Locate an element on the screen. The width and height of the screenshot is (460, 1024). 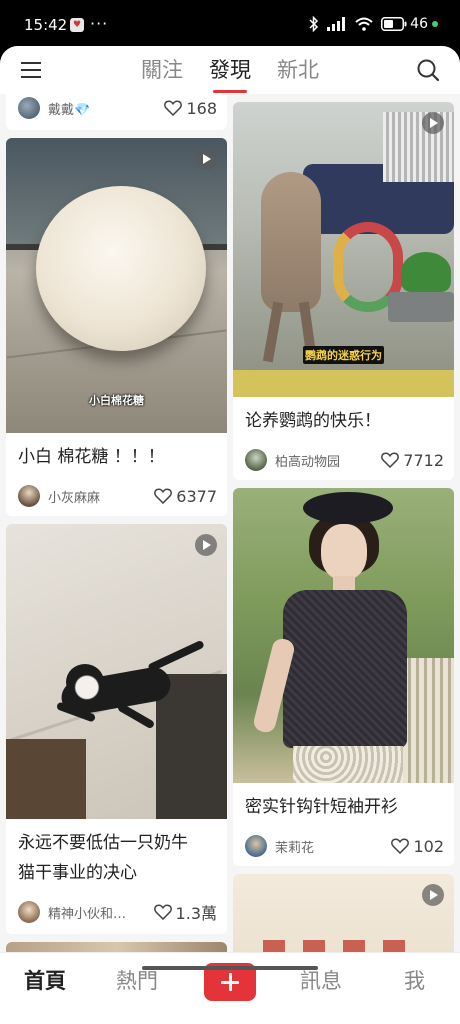
like-count: 7712 is located at coordinates (423, 460).